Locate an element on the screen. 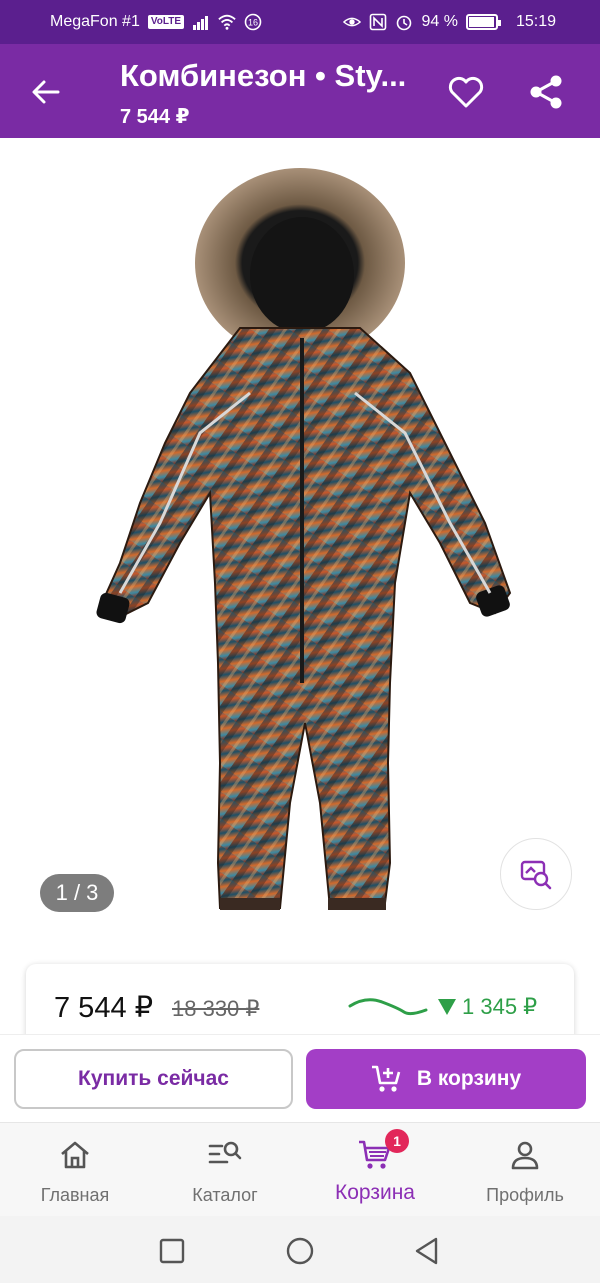 This screenshot has width=600, height=1283. status-right: 94 % 15:19 is located at coordinates (449, 22).